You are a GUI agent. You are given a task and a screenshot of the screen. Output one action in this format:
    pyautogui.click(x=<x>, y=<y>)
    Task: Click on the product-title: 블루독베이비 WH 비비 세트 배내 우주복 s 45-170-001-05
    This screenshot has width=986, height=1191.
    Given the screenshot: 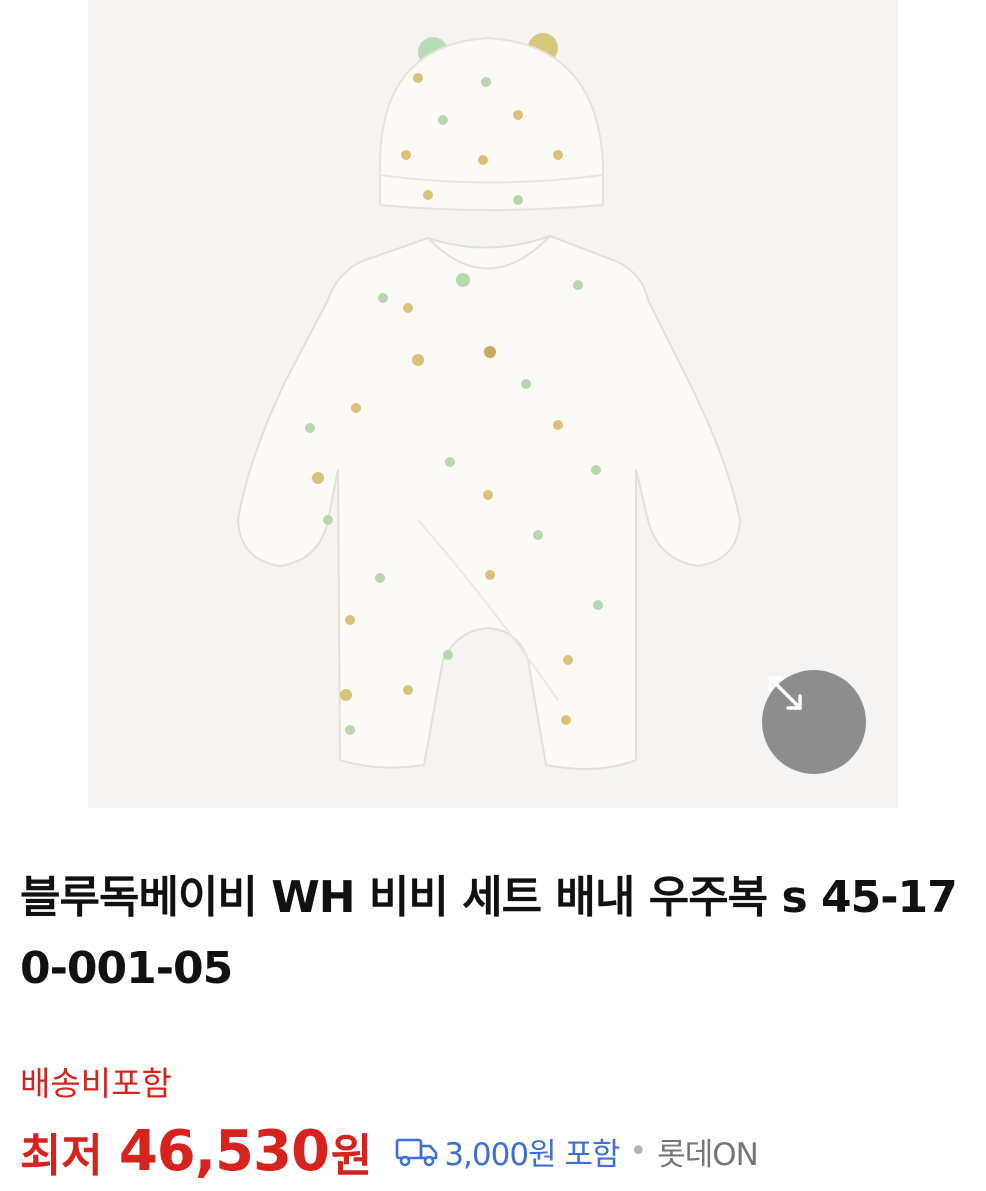 What is the action you would take?
    pyautogui.click(x=489, y=933)
    